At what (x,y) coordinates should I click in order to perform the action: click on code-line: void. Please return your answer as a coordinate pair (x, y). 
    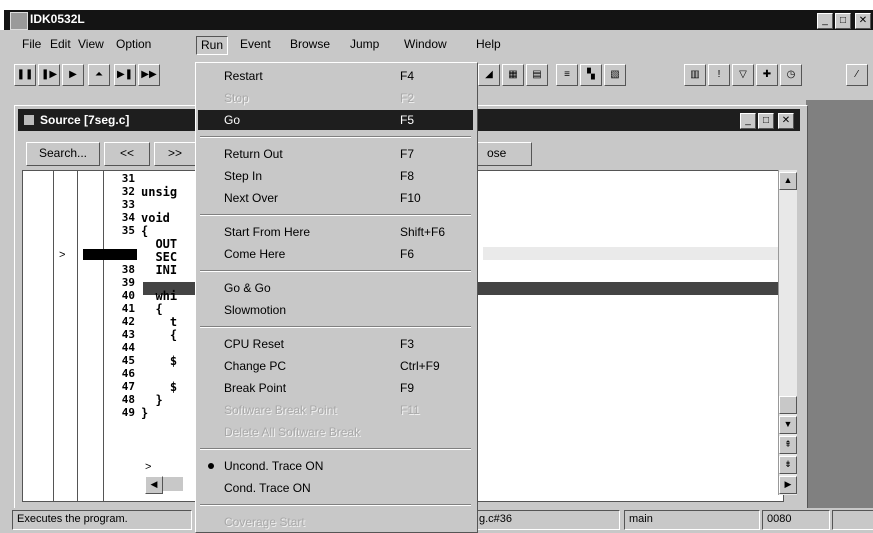
    Looking at the image, I should click on (155, 218).